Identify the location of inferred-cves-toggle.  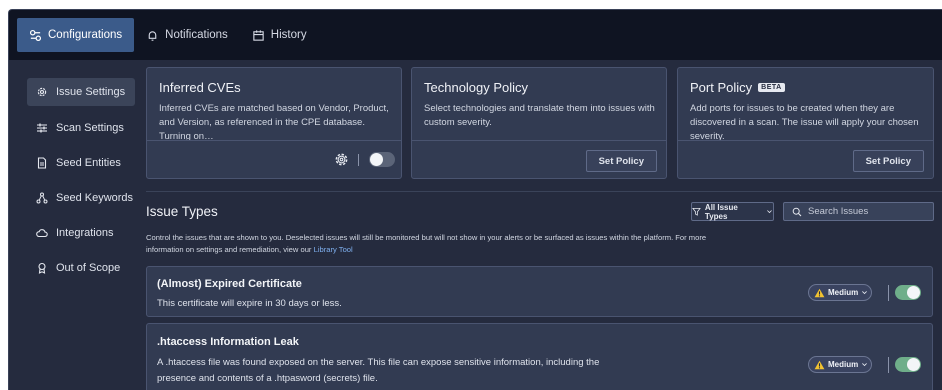
(382, 159).